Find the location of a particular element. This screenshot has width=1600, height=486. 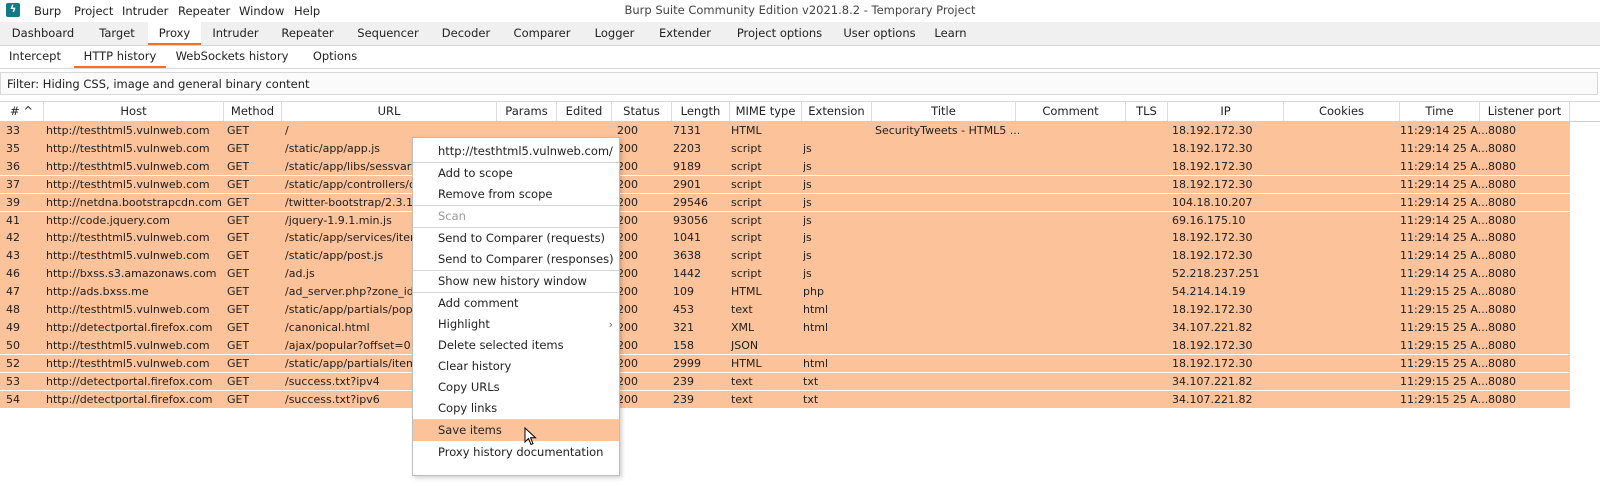

cell-host: http://testhtml5.vulnweb.com is located at coordinates (128, 309).